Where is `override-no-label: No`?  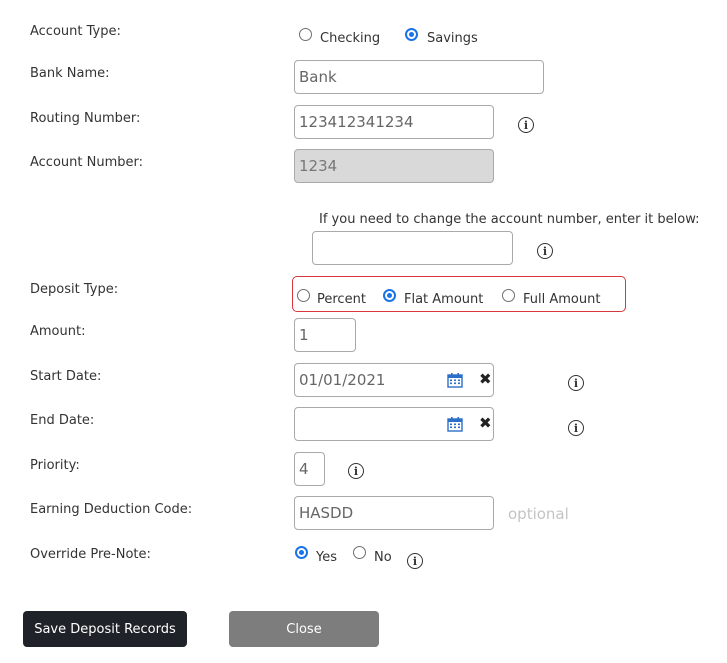
override-no-label: No is located at coordinates (383, 557).